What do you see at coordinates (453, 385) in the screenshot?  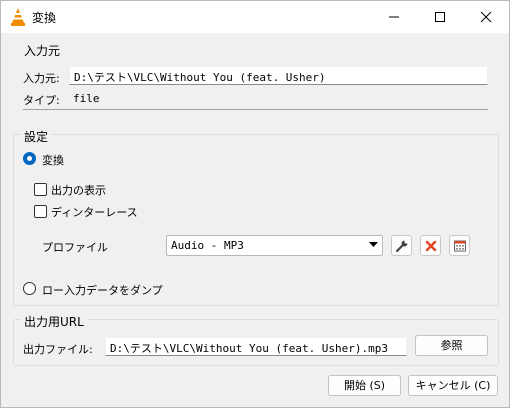 I see `cancel-button: キャンセル (C)` at bounding box center [453, 385].